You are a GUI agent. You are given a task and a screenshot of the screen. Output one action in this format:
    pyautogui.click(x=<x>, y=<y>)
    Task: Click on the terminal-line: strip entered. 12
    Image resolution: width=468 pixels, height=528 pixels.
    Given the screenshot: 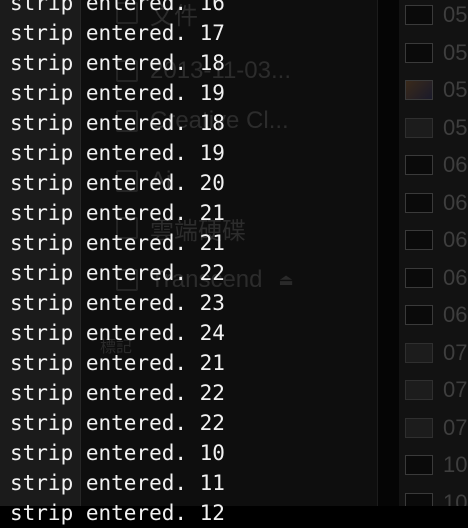 What is the action you would take?
    pyautogui.click(x=117, y=513)
    